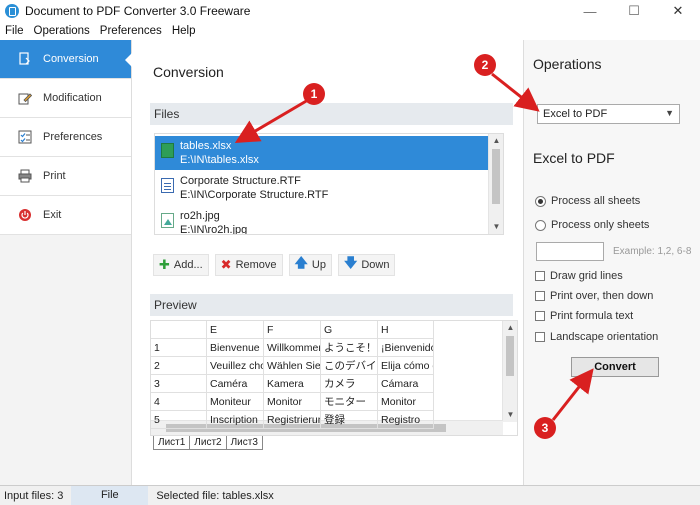 This screenshot has width=700, height=505. I want to click on conversion-icon, so click(25, 59).